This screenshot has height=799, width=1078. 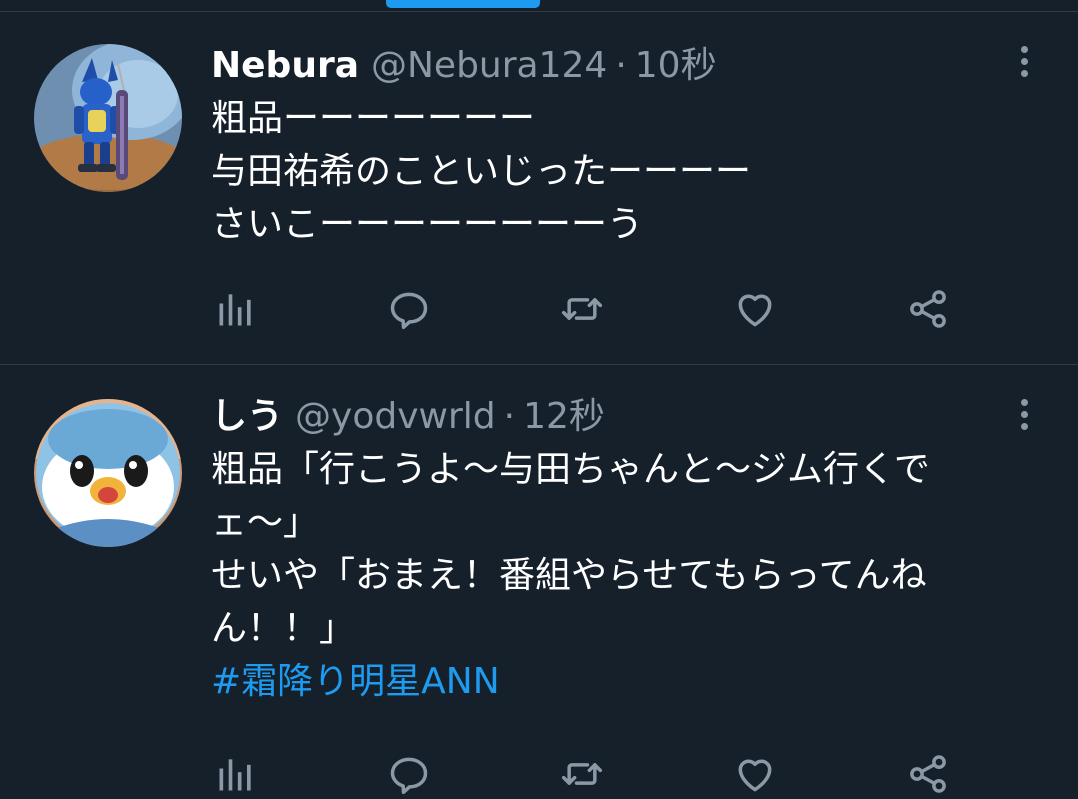 I want to click on tweet-header: しう @yodvwrld · 12秒, so click(x=614, y=417).